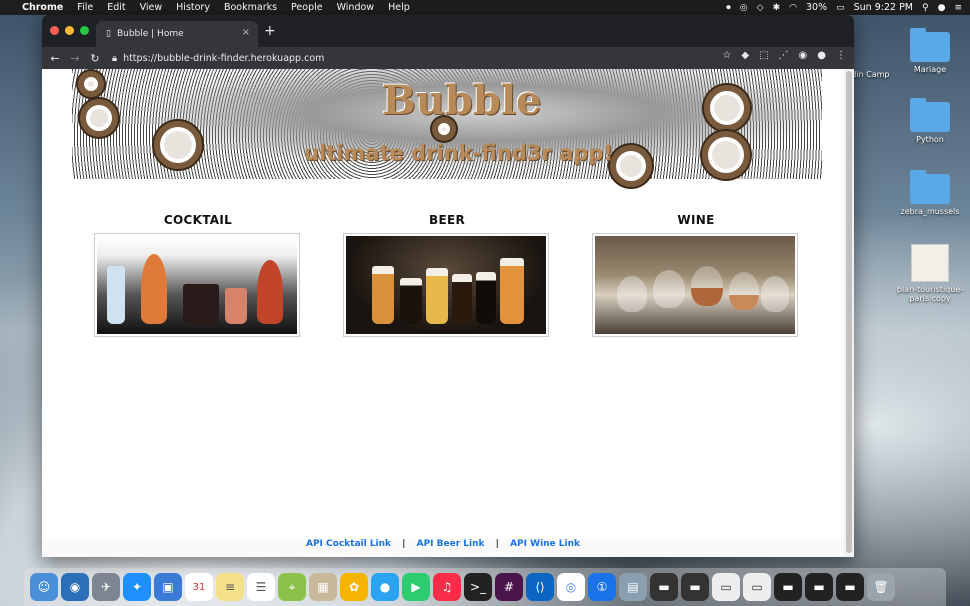 The image size is (970, 606). Describe the element at coordinates (841, 55) in the screenshot. I see `menu-kebab-icon: ⋮` at that location.